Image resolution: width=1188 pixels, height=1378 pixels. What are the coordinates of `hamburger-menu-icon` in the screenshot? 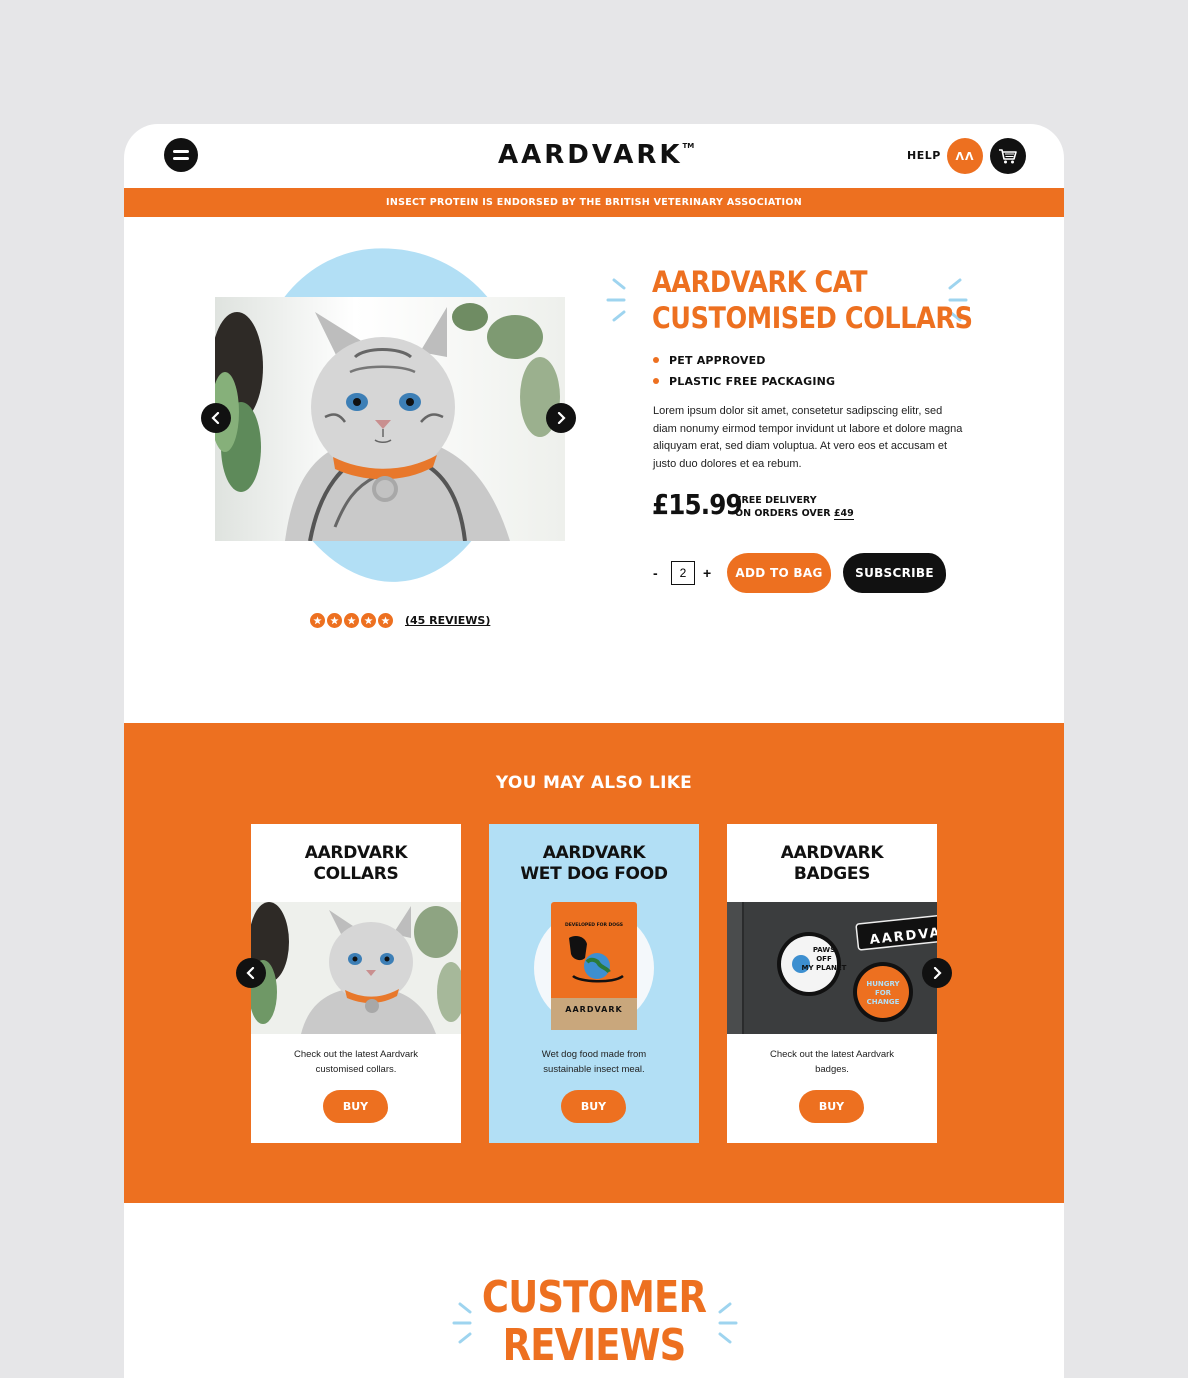 It's located at (181, 155).